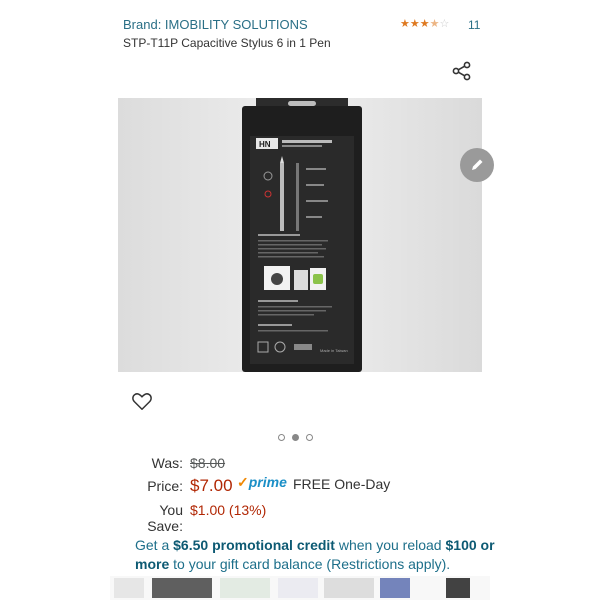  I want to click on save-amount: $1.00 (13%), so click(228, 510).